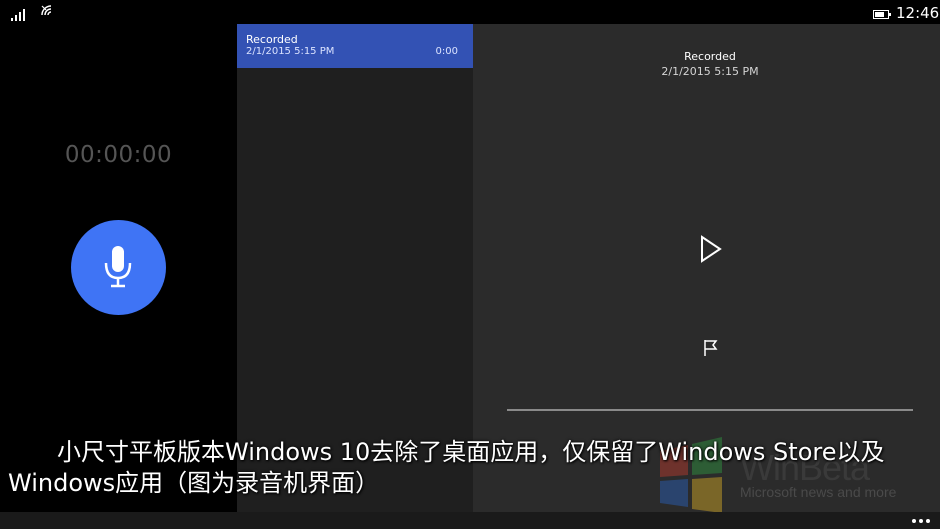 The width and height of the screenshot is (940, 529). What do you see at coordinates (118, 155) in the screenshot?
I see `recording-timer: 00:00:00` at bounding box center [118, 155].